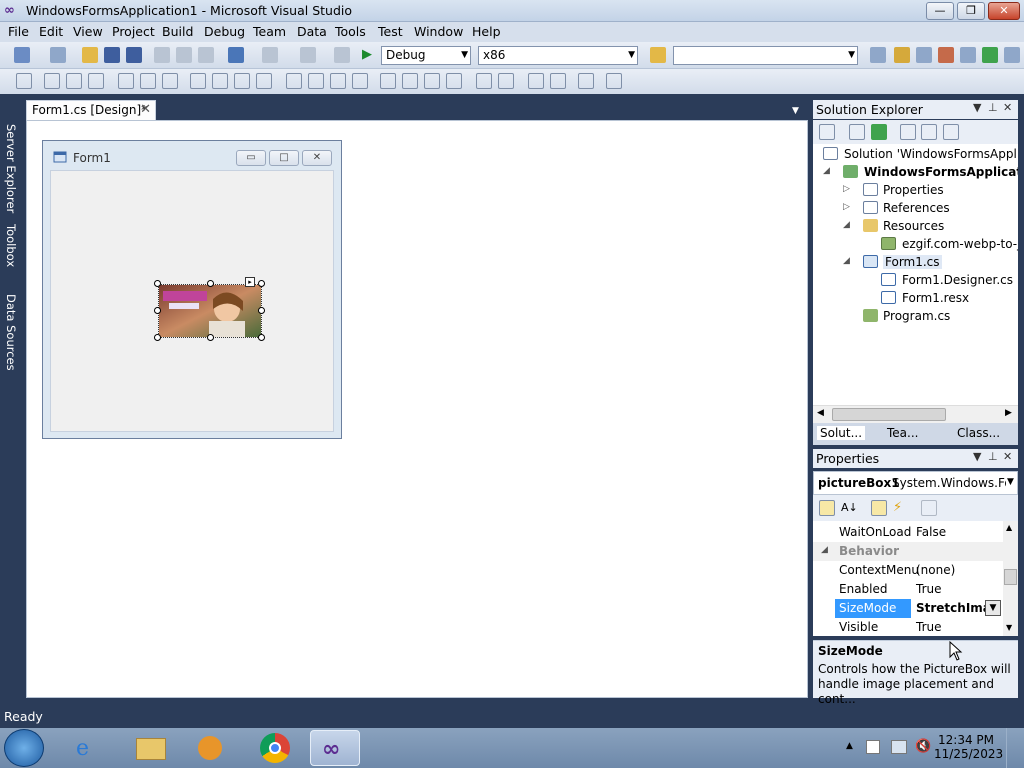 The width and height of the screenshot is (1024, 768). Describe the element at coordinates (795, 111) in the screenshot. I see `document-list-dropdown-icon: ▼` at that location.